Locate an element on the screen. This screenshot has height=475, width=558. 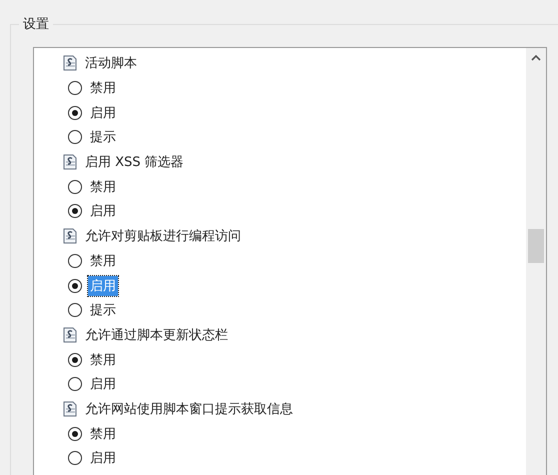
scrollbar is located at coordinates (536, 261).